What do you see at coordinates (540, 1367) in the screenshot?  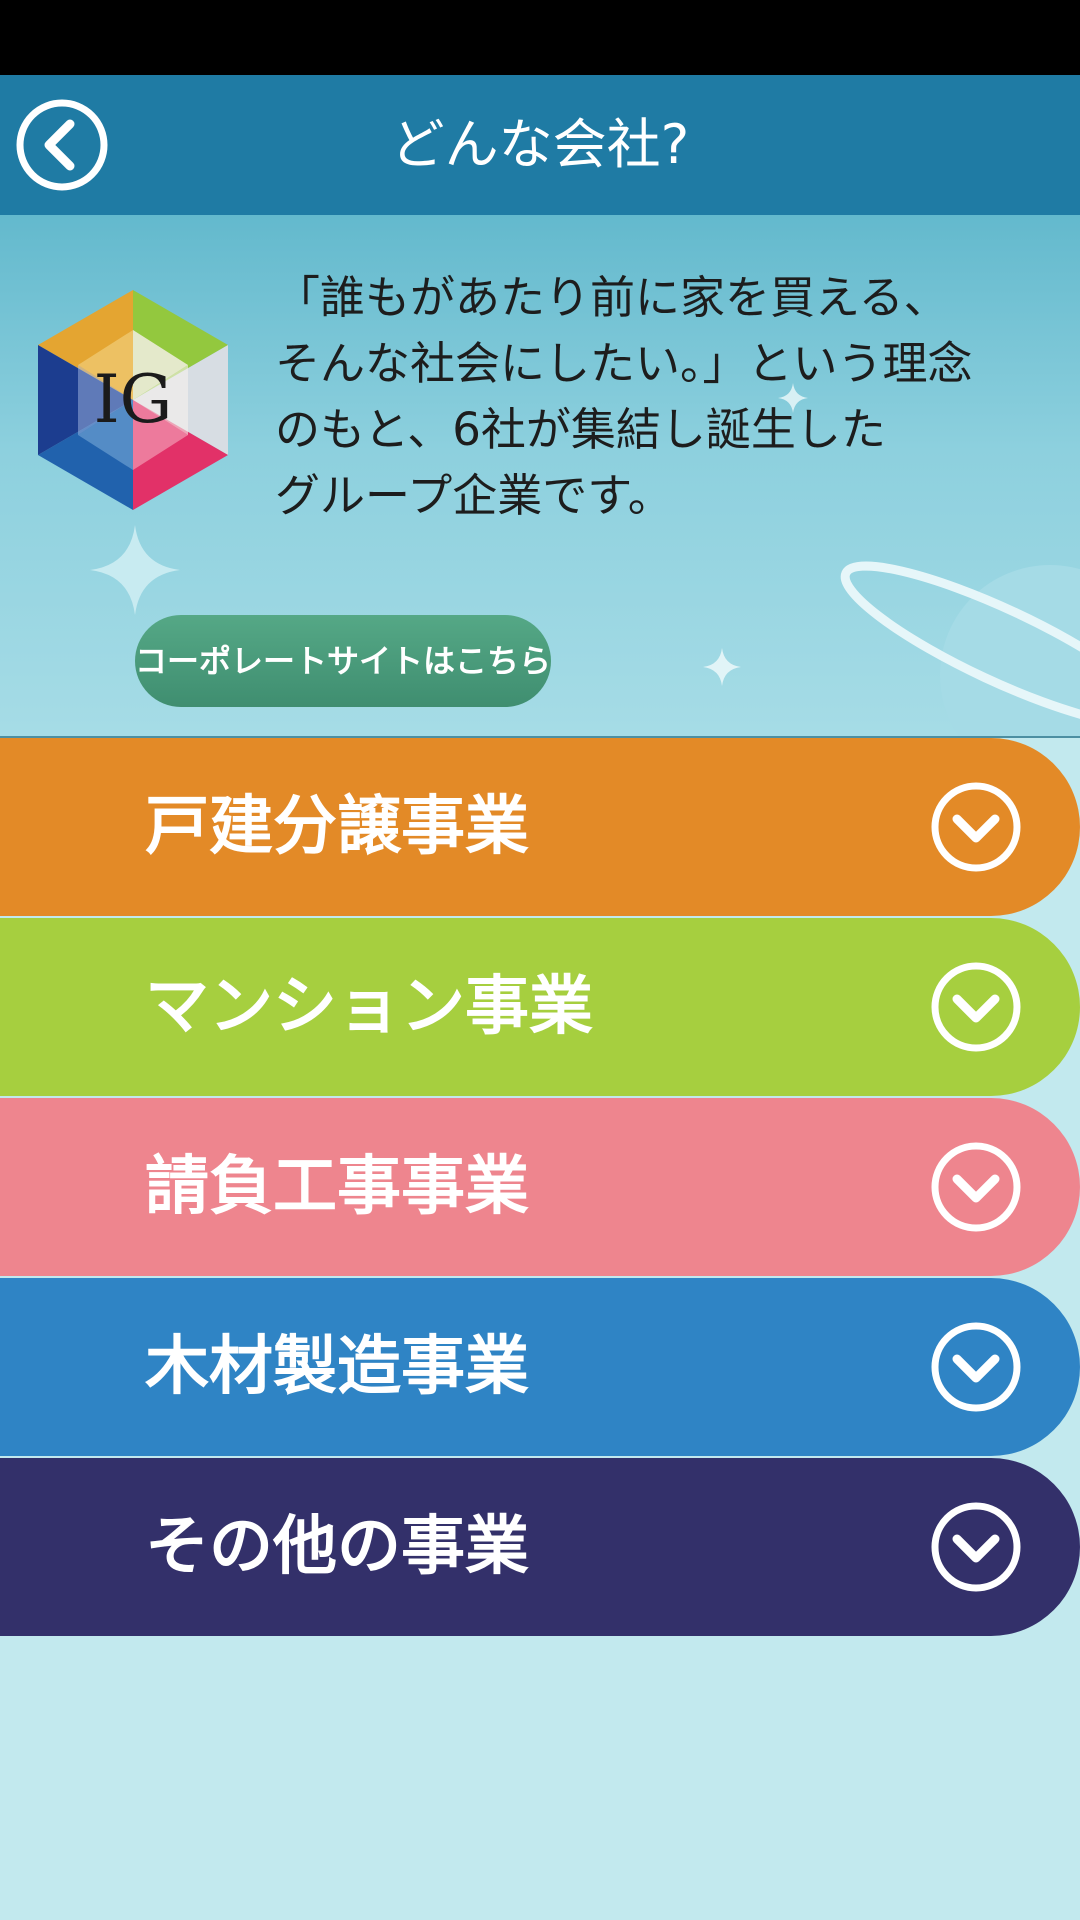 I see `business-item-lumber-manufacturing: 木材製造事業` at bounding box center [540, 1367].